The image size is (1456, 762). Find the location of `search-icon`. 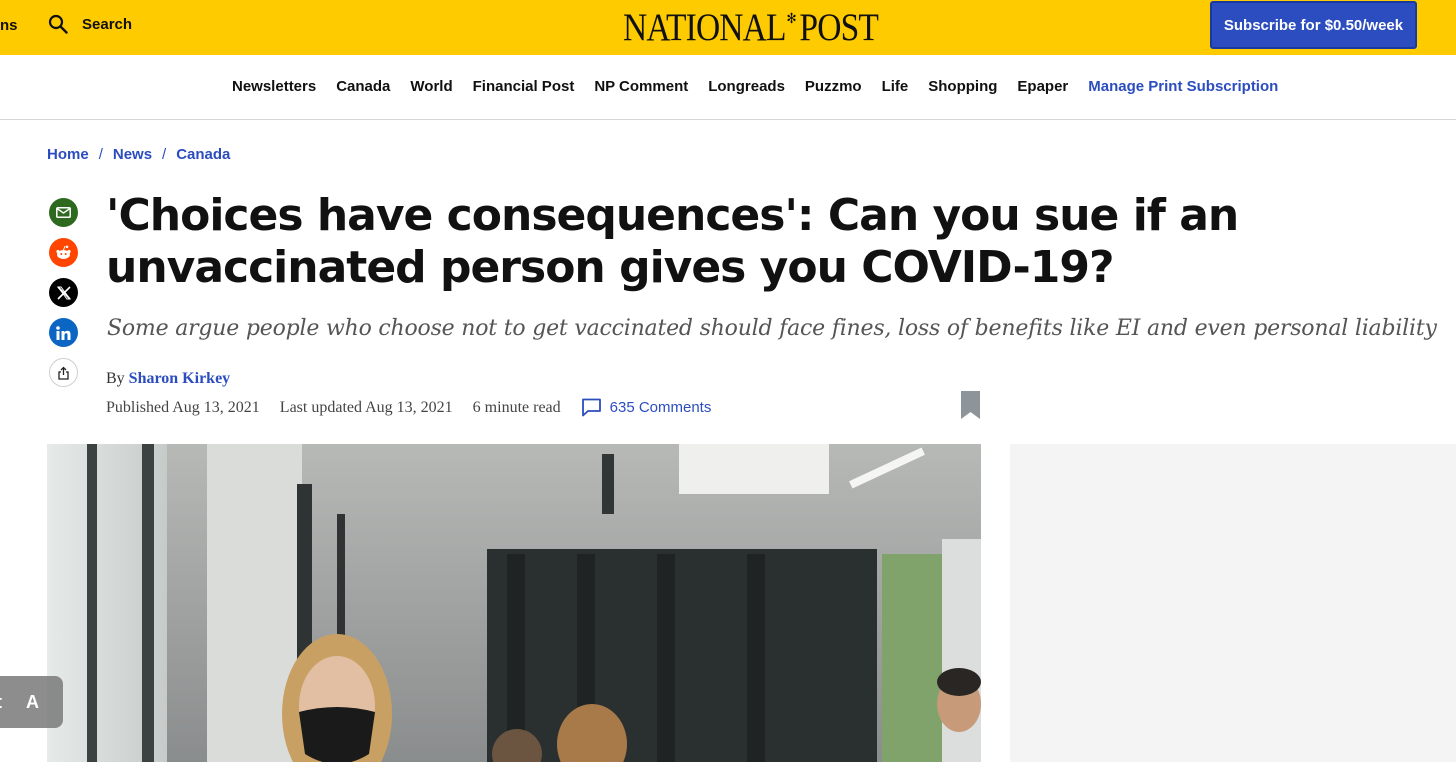

search-icon is located at coordinates (58, 24).